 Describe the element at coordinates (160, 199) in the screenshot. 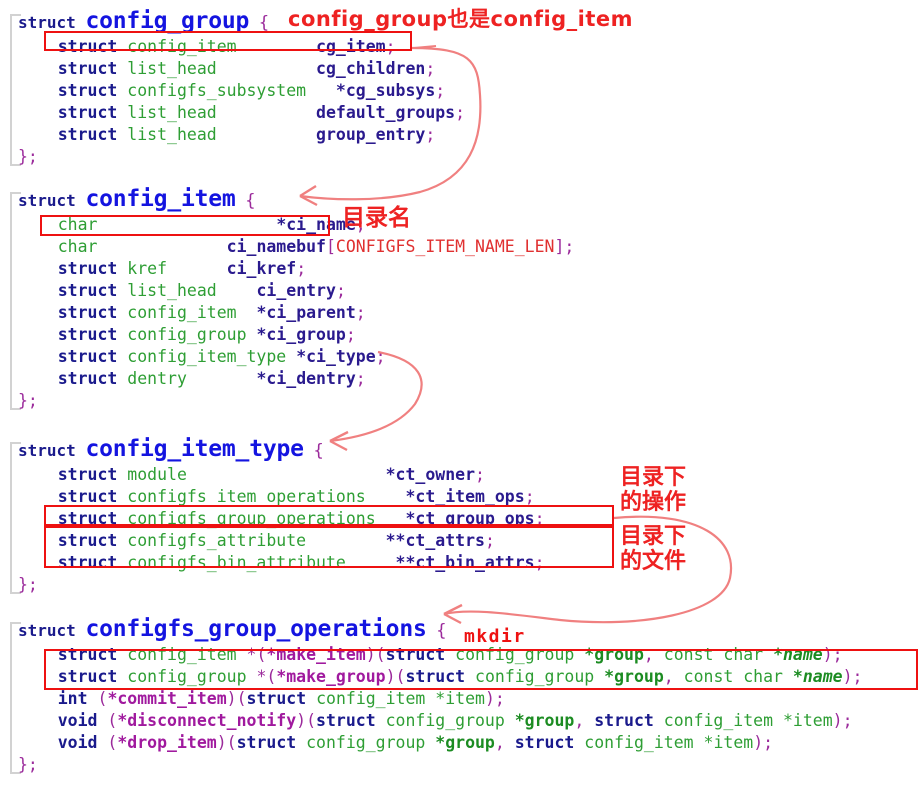

I see `struct-name-config_item: config_item` at that location.